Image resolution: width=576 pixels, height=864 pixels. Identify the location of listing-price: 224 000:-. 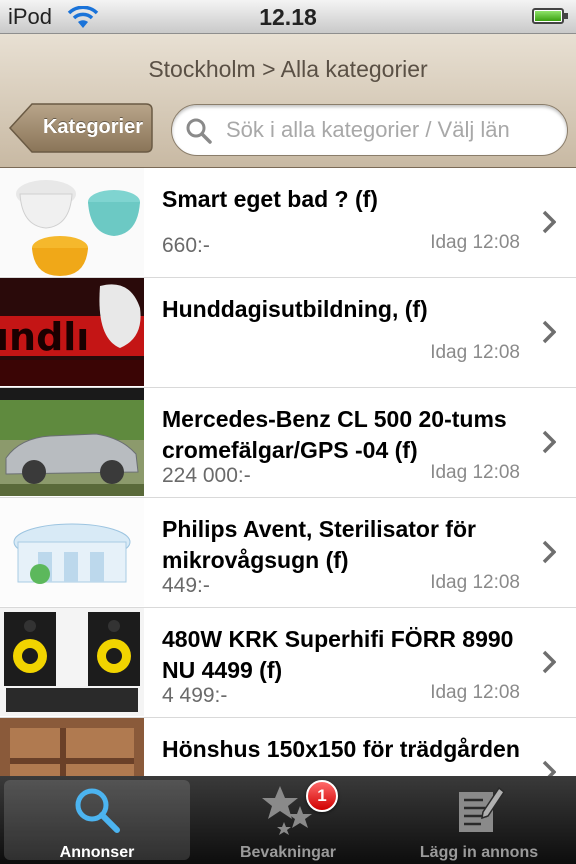
(206, 475).